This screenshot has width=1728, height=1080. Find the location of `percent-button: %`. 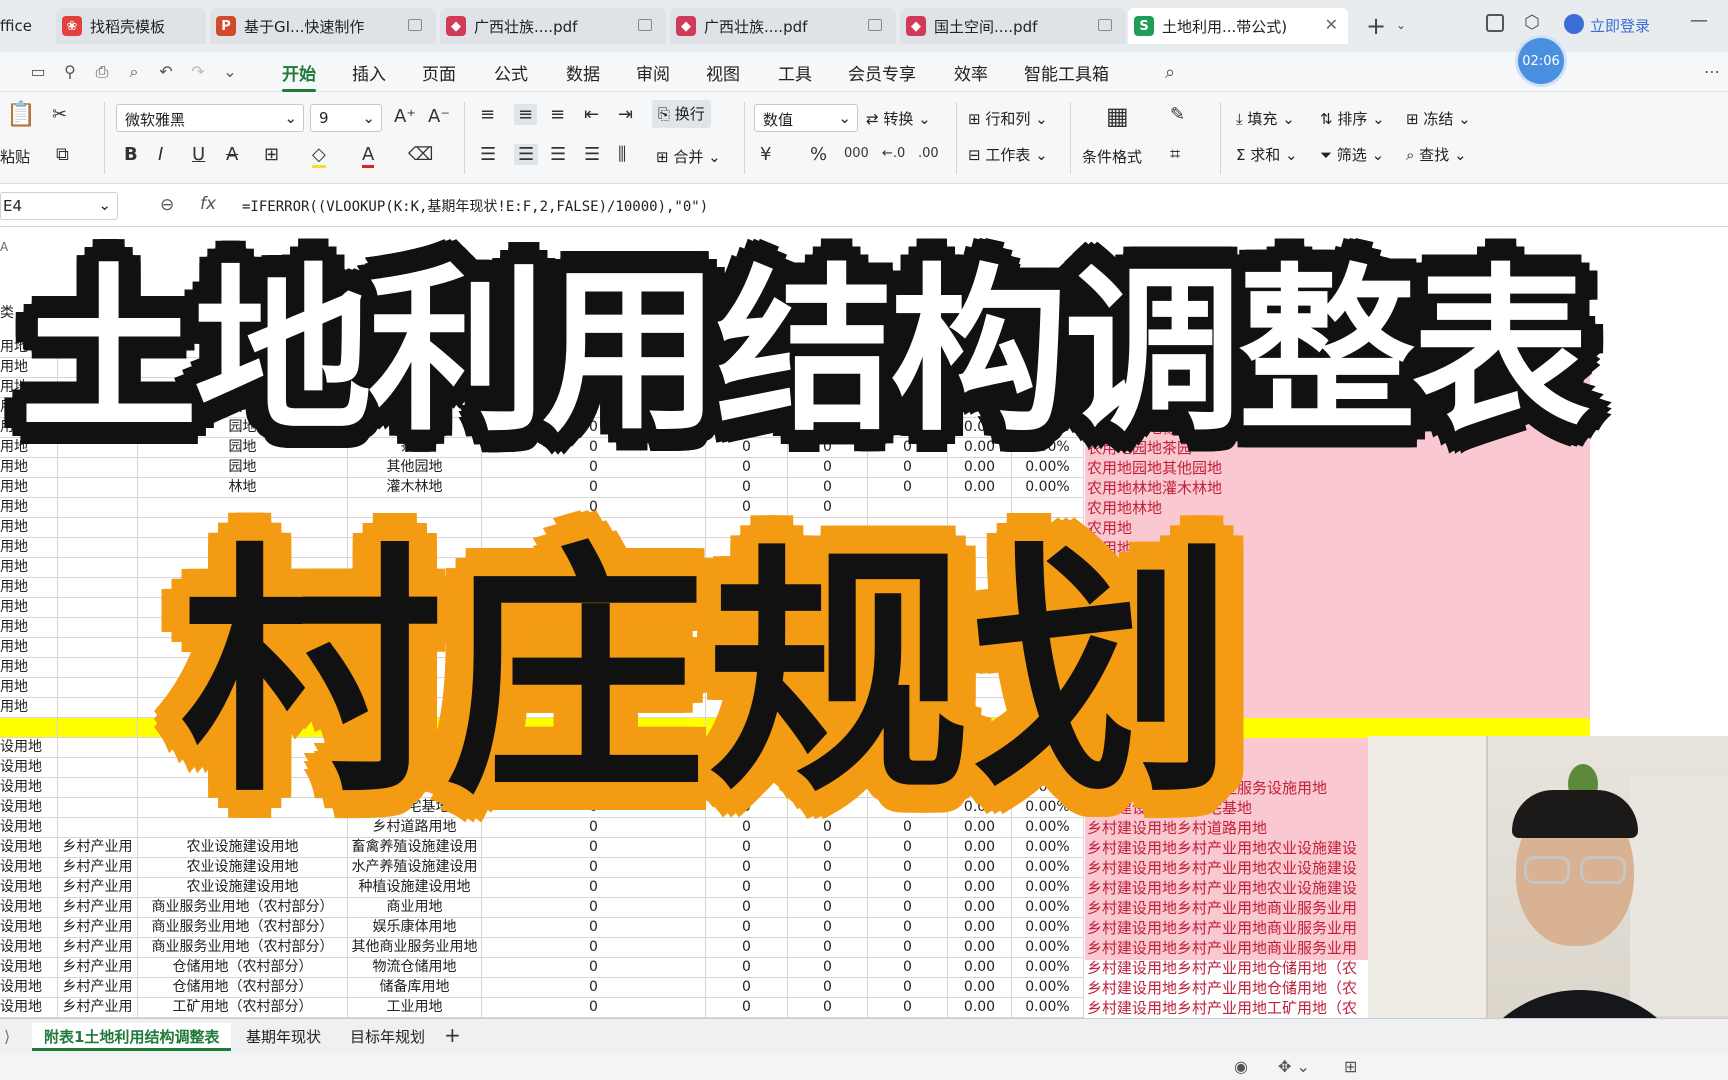

percent-button: % is located at coordinates (818, 154).